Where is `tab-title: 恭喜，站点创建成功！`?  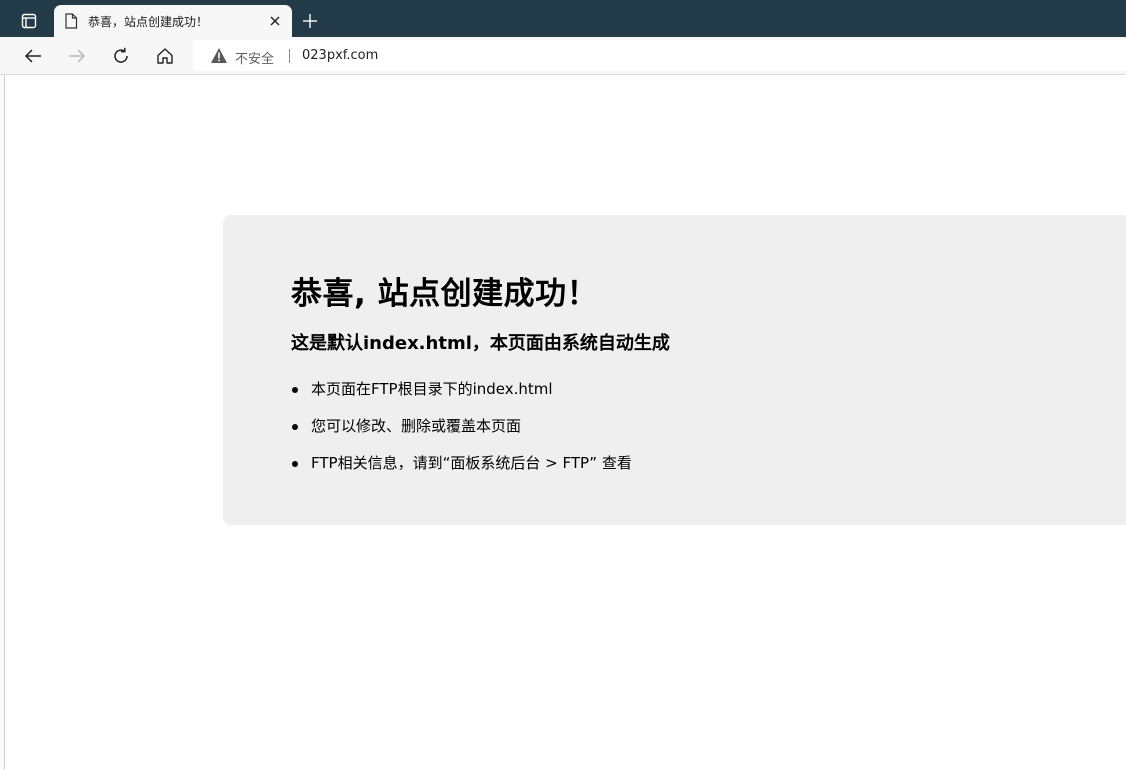 tab-title: 恭喜，站点创建成功！ is located at coordinates (148, 21).